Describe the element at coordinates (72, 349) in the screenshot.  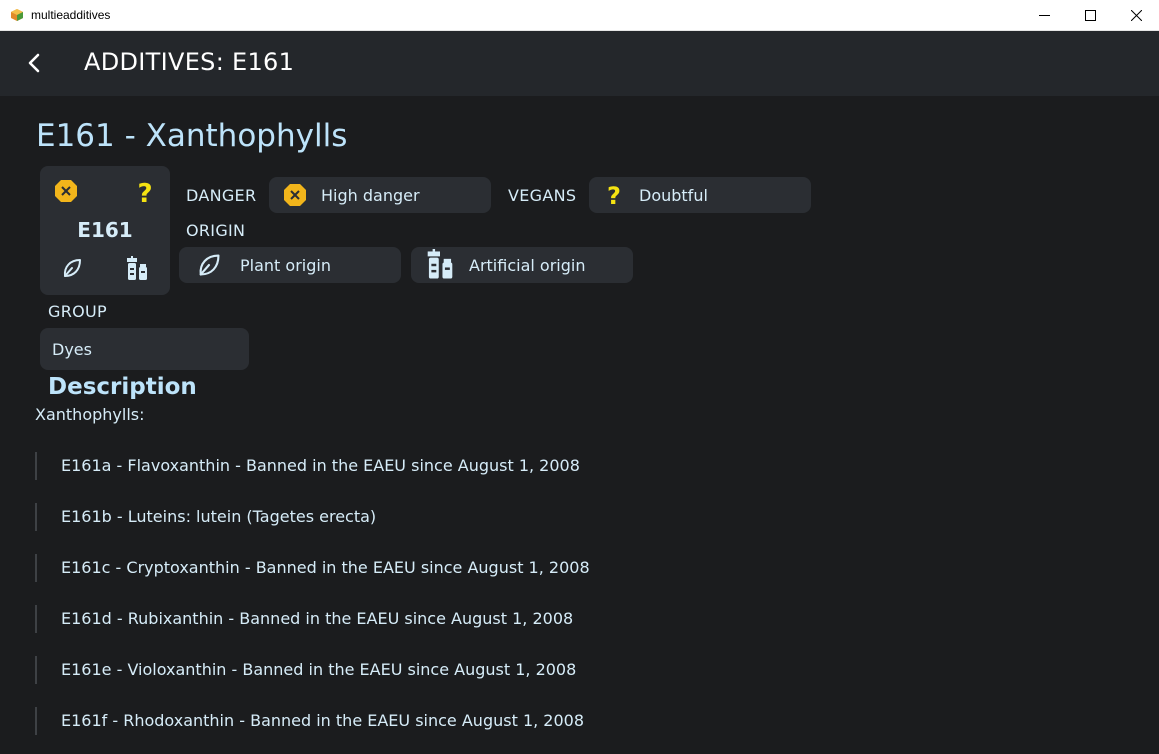
I see `group-value: Dyes` at that location.